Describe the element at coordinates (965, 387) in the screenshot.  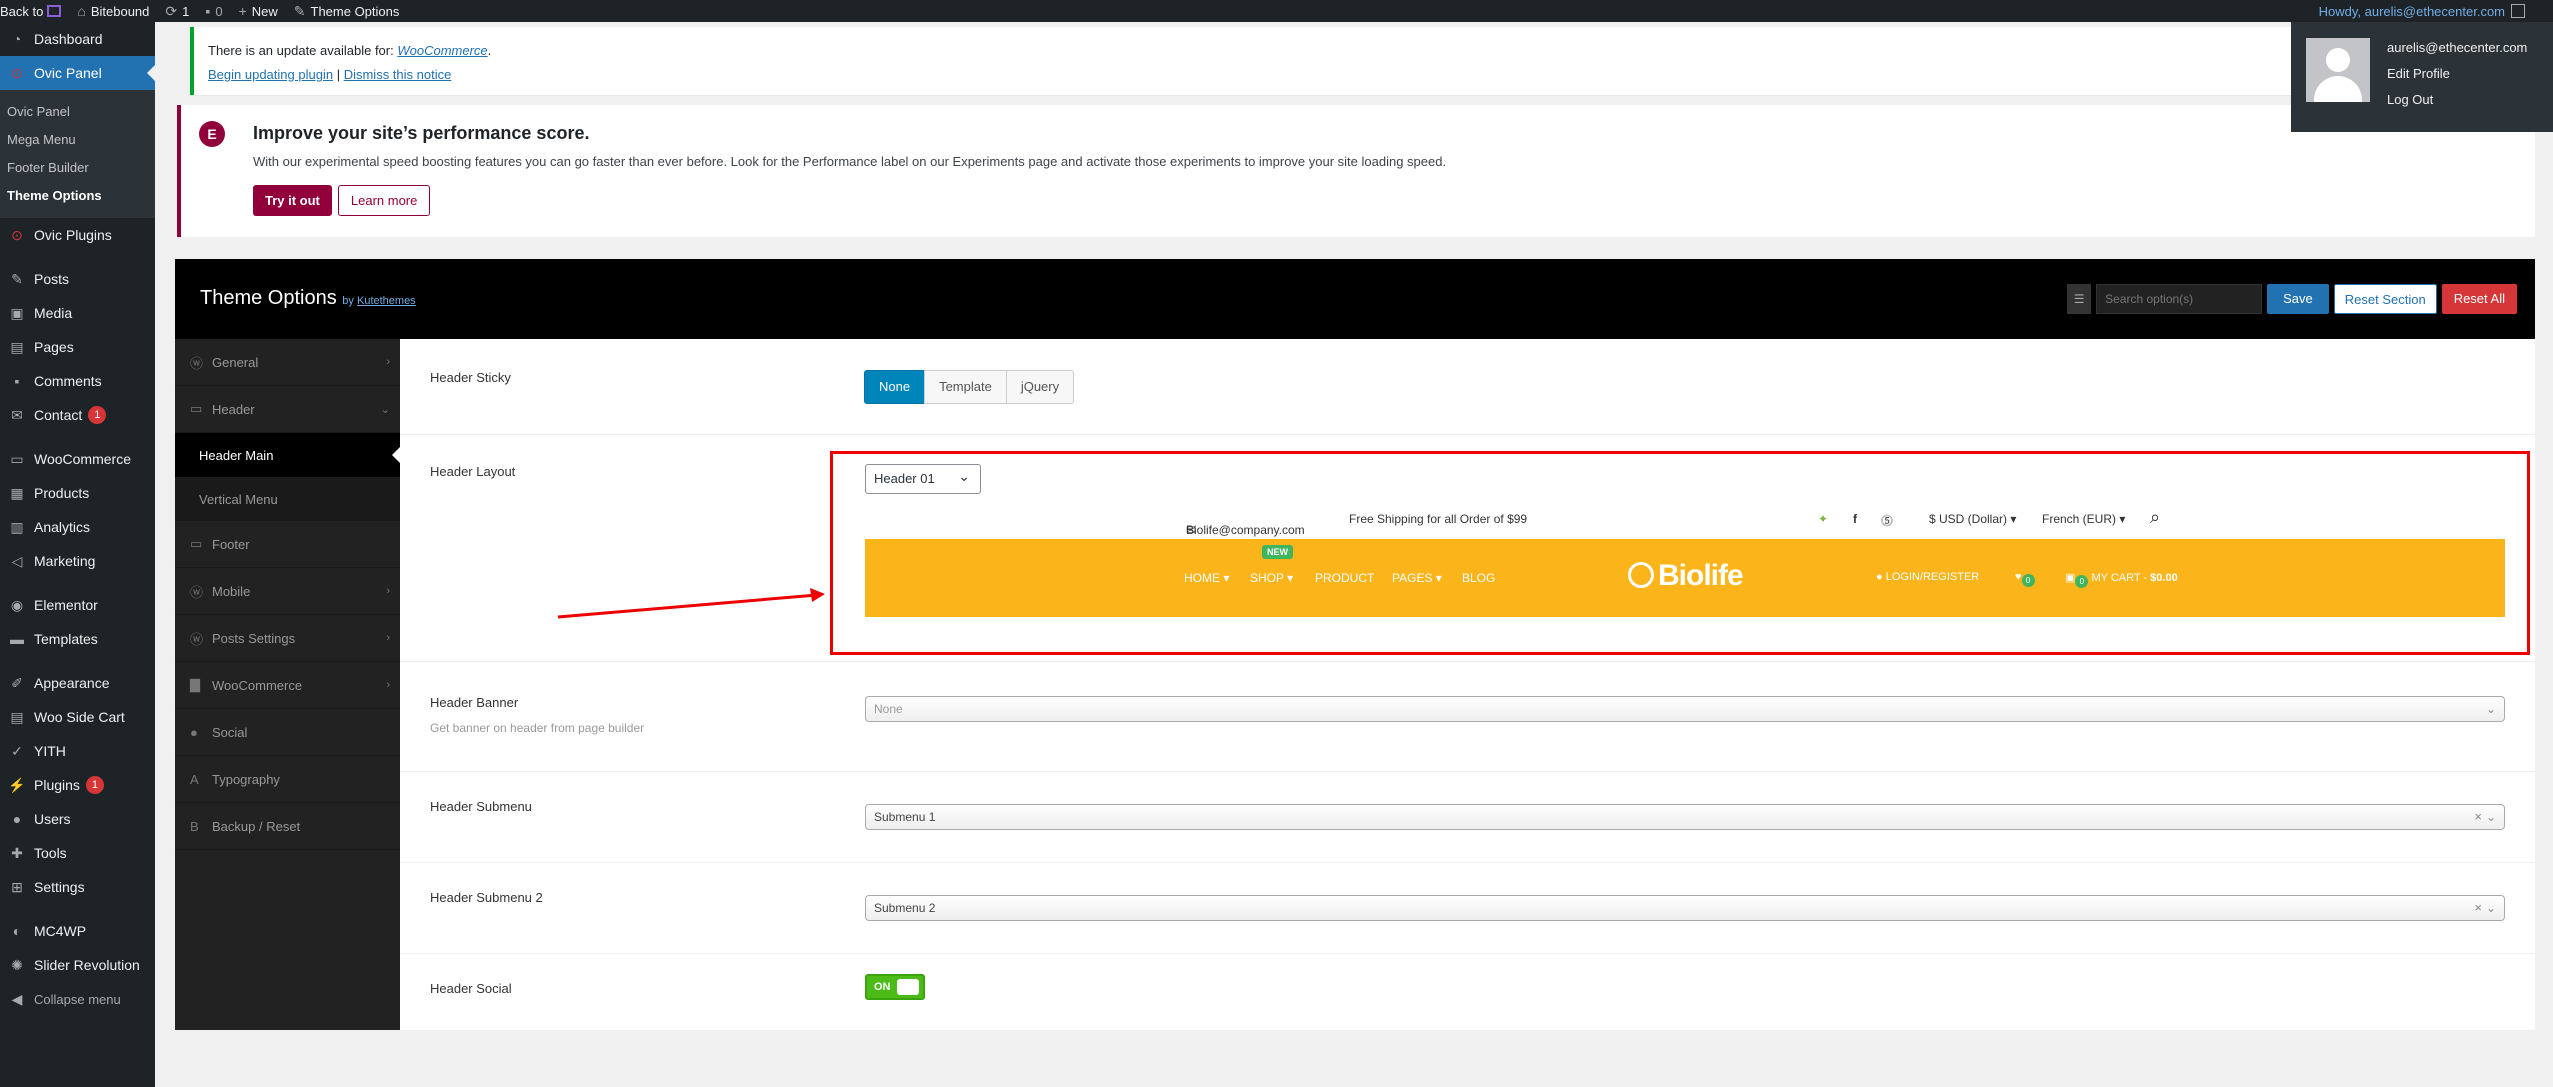
I see `sticky-option-template: Template` at that location.